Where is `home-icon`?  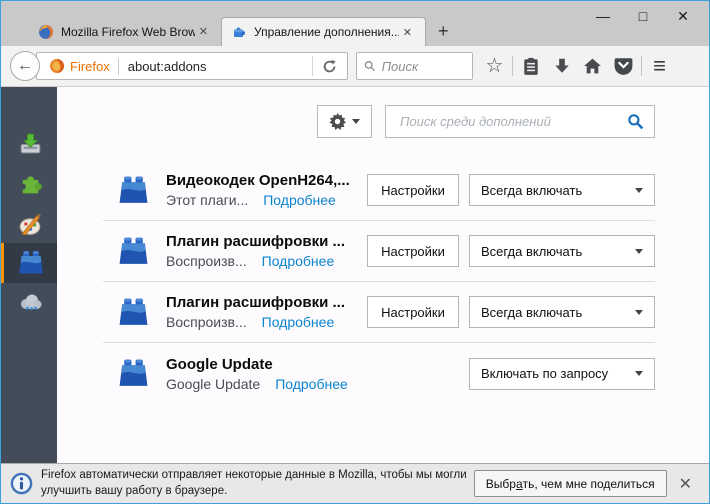
home-icon is located at coordinates (592, 66).